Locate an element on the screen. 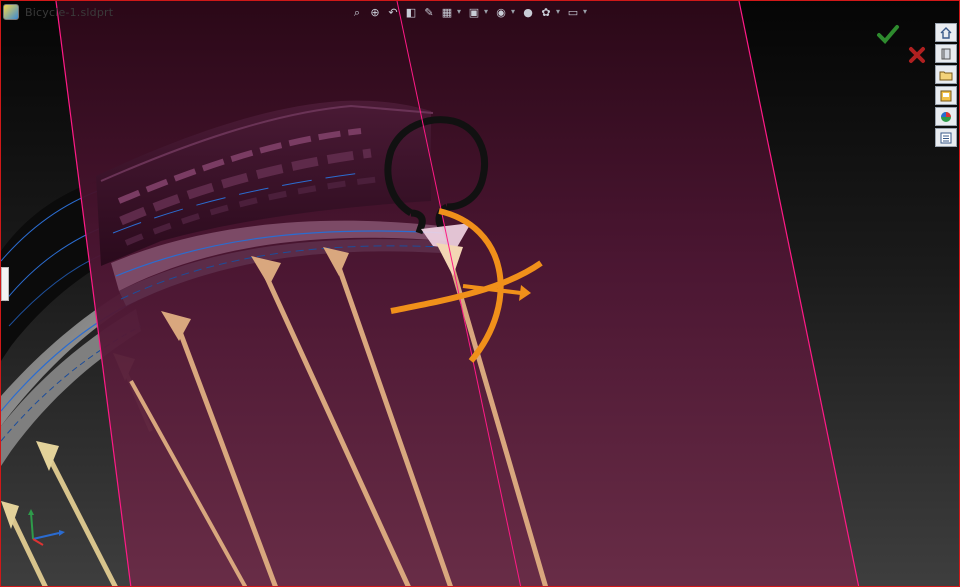 The image size is (960, 587). edit-appearance-icon: ● is located at coordinates (528, 12).